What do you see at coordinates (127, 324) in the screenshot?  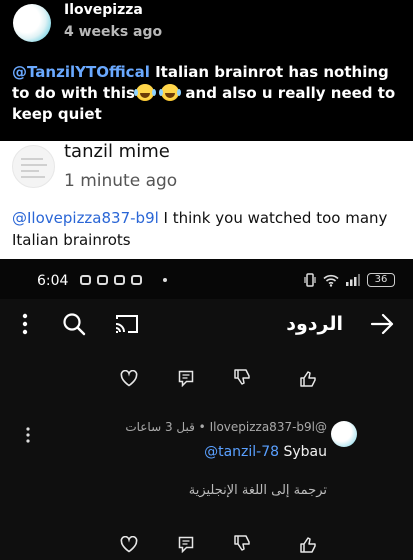 I see `cast-icon` at bounding box center [127, 324].